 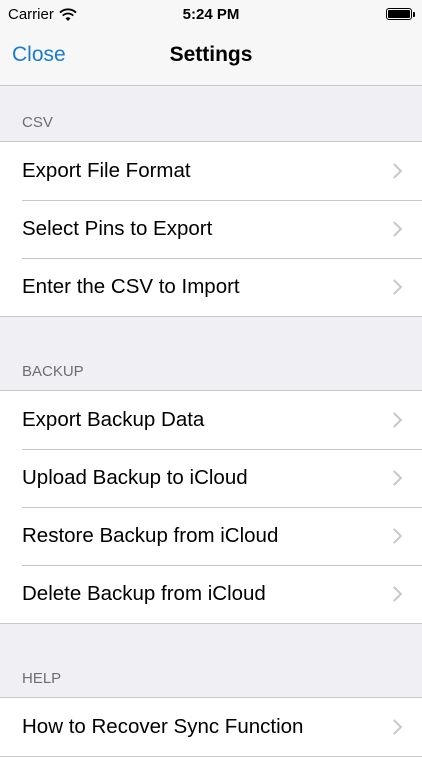 I want to click on section-header-help: HELP, so click(x=42, y=678).